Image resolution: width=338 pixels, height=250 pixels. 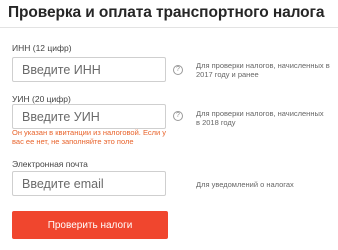 I want to click on check-taxes-button: Проверить налоги, so click(x=90, y=225).